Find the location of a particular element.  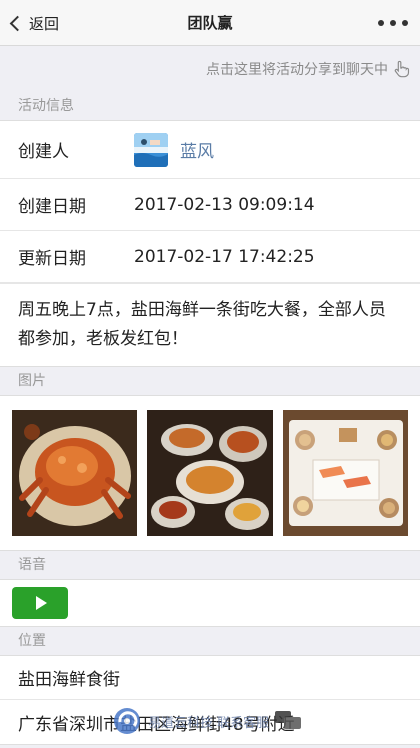

creator-key: 创建人 is located at coordinates (43, 152).